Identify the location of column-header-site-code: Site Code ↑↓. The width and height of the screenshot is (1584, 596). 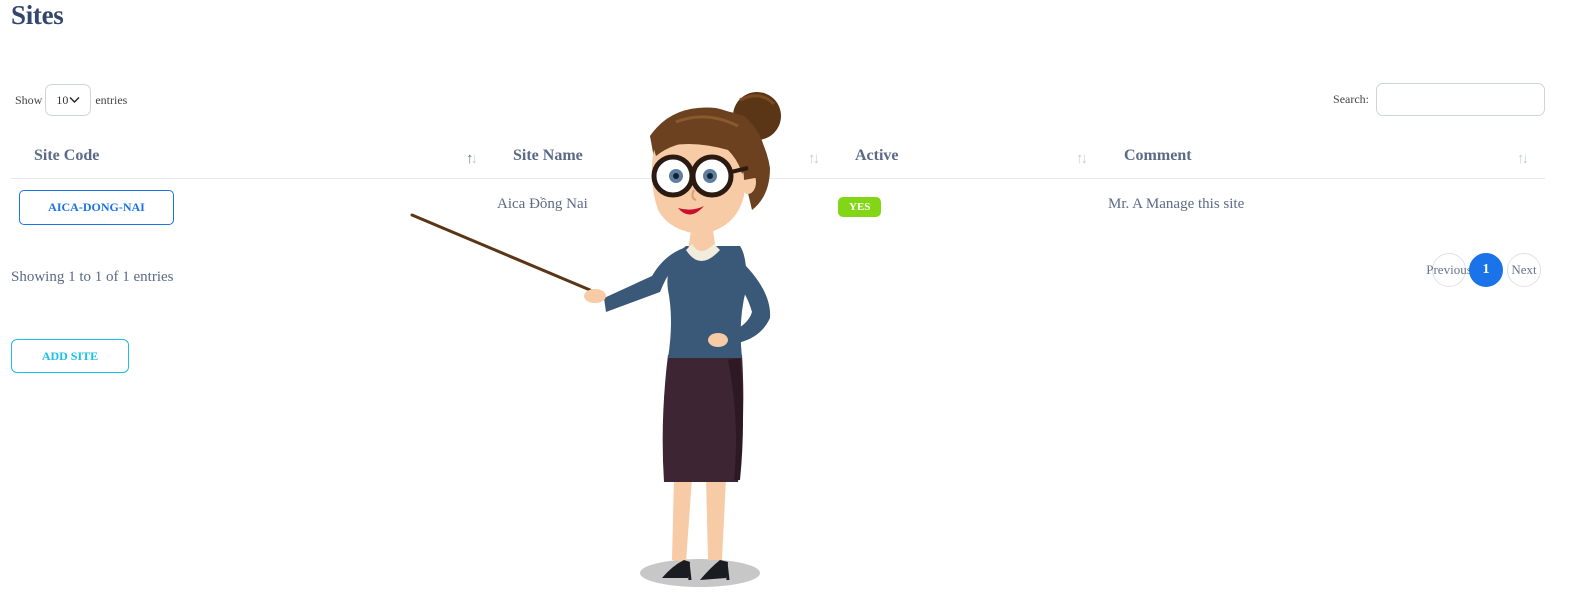
(250, 156).